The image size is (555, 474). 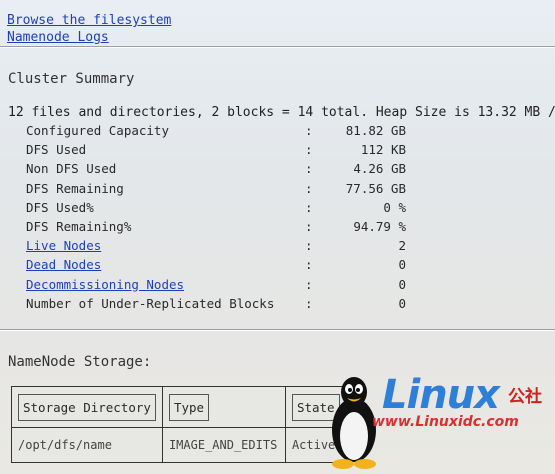 I want to click on stat-value: 4.26 GB, so click(x=379, y=169).